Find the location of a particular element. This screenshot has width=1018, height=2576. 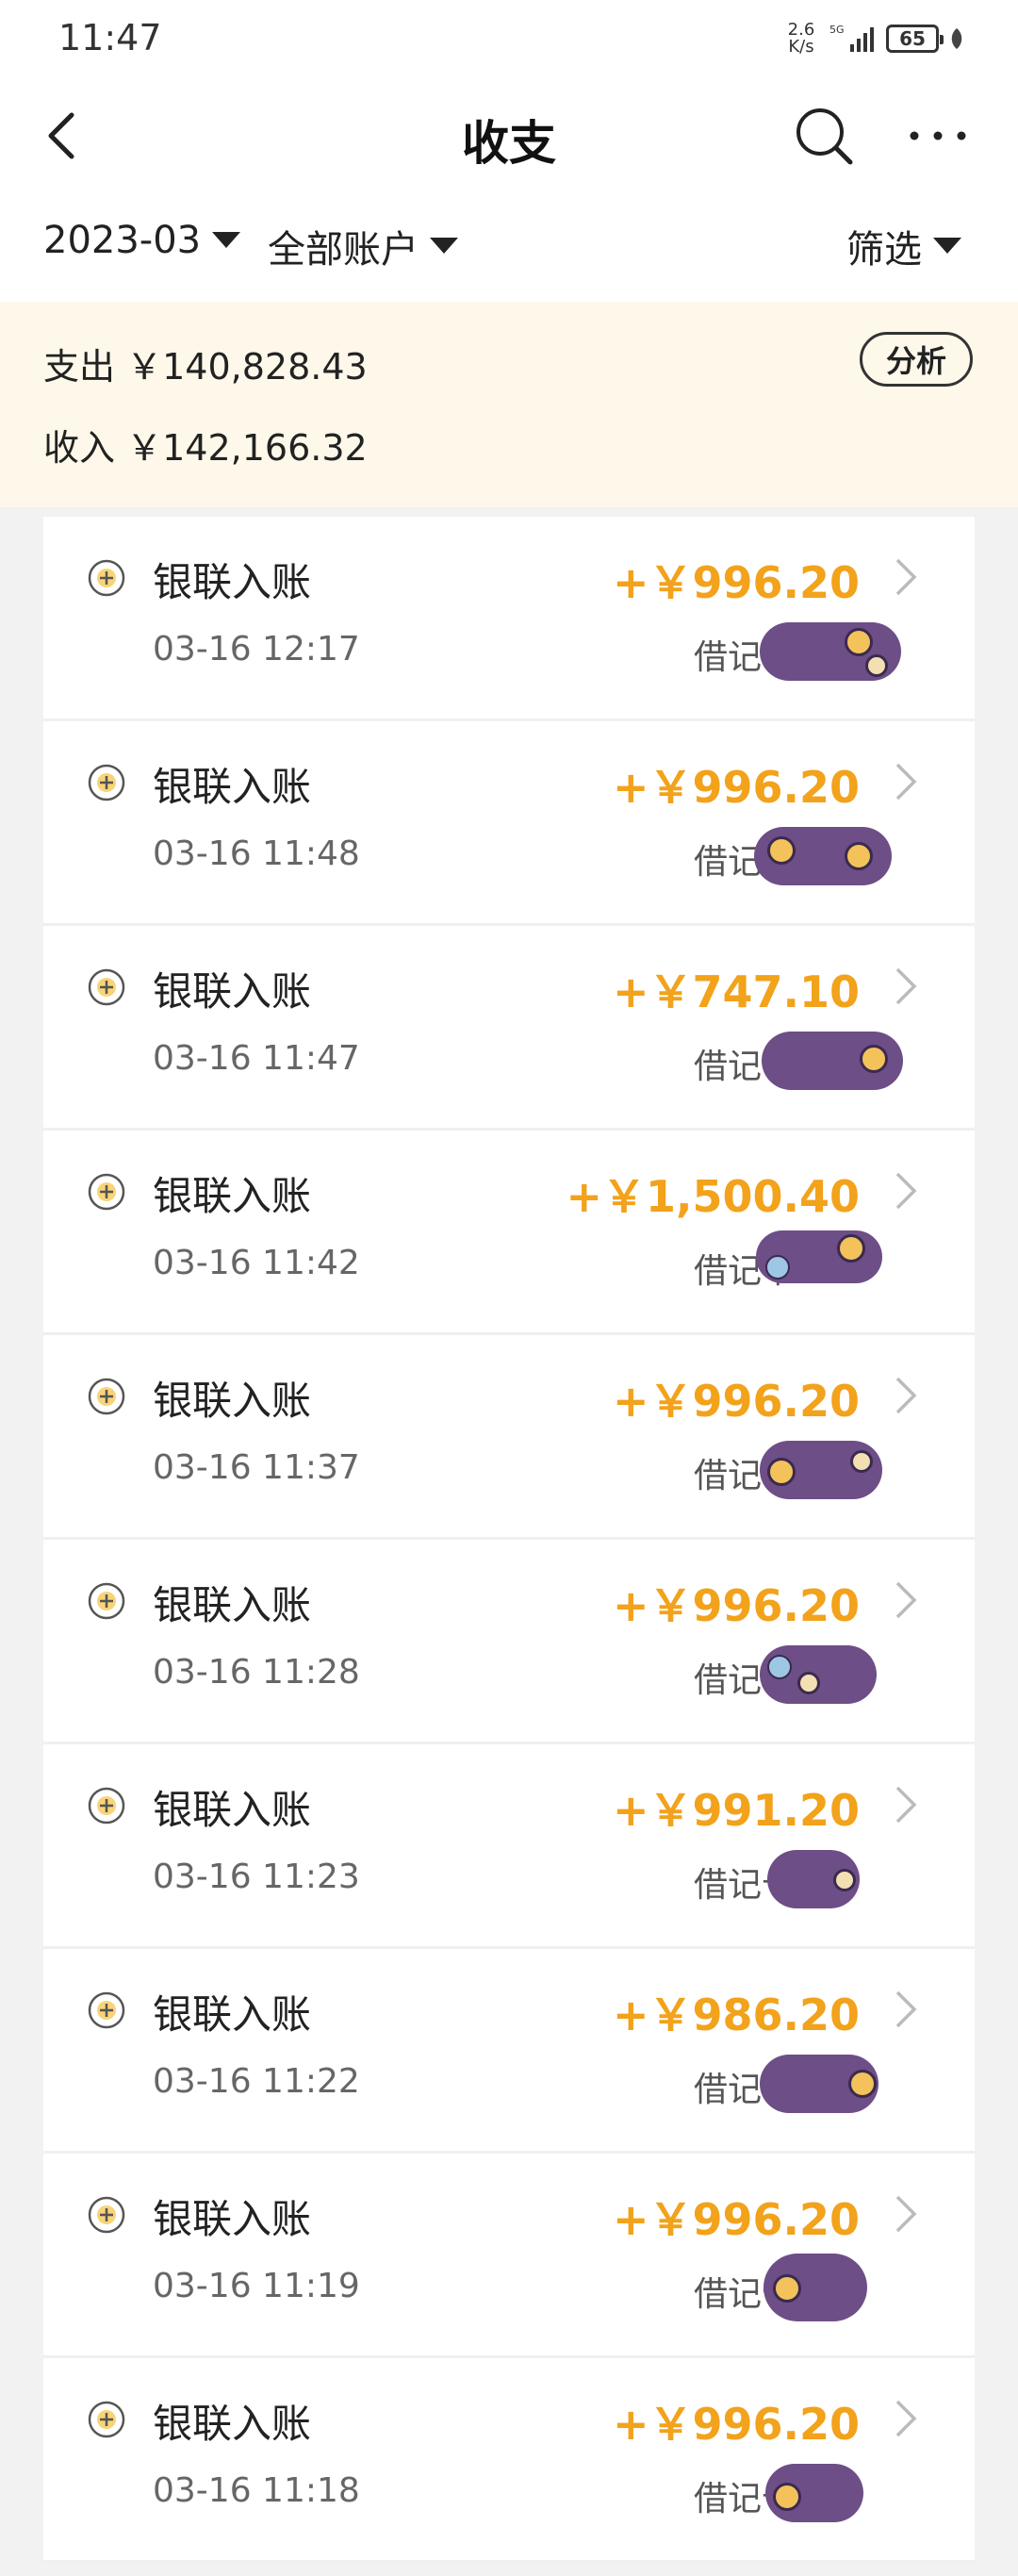

nav-bar: 收支 is located at coordinates (509, 135).